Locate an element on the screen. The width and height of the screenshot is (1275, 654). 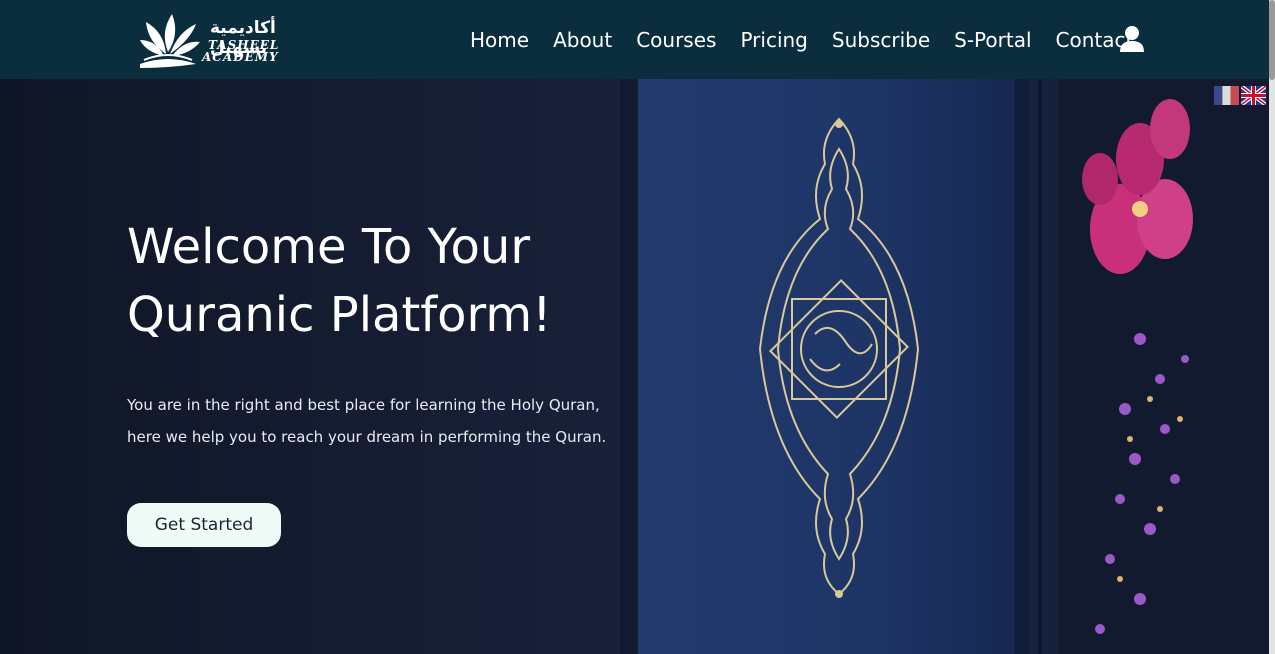
scrollbar is located at coordinates (1272, 327).